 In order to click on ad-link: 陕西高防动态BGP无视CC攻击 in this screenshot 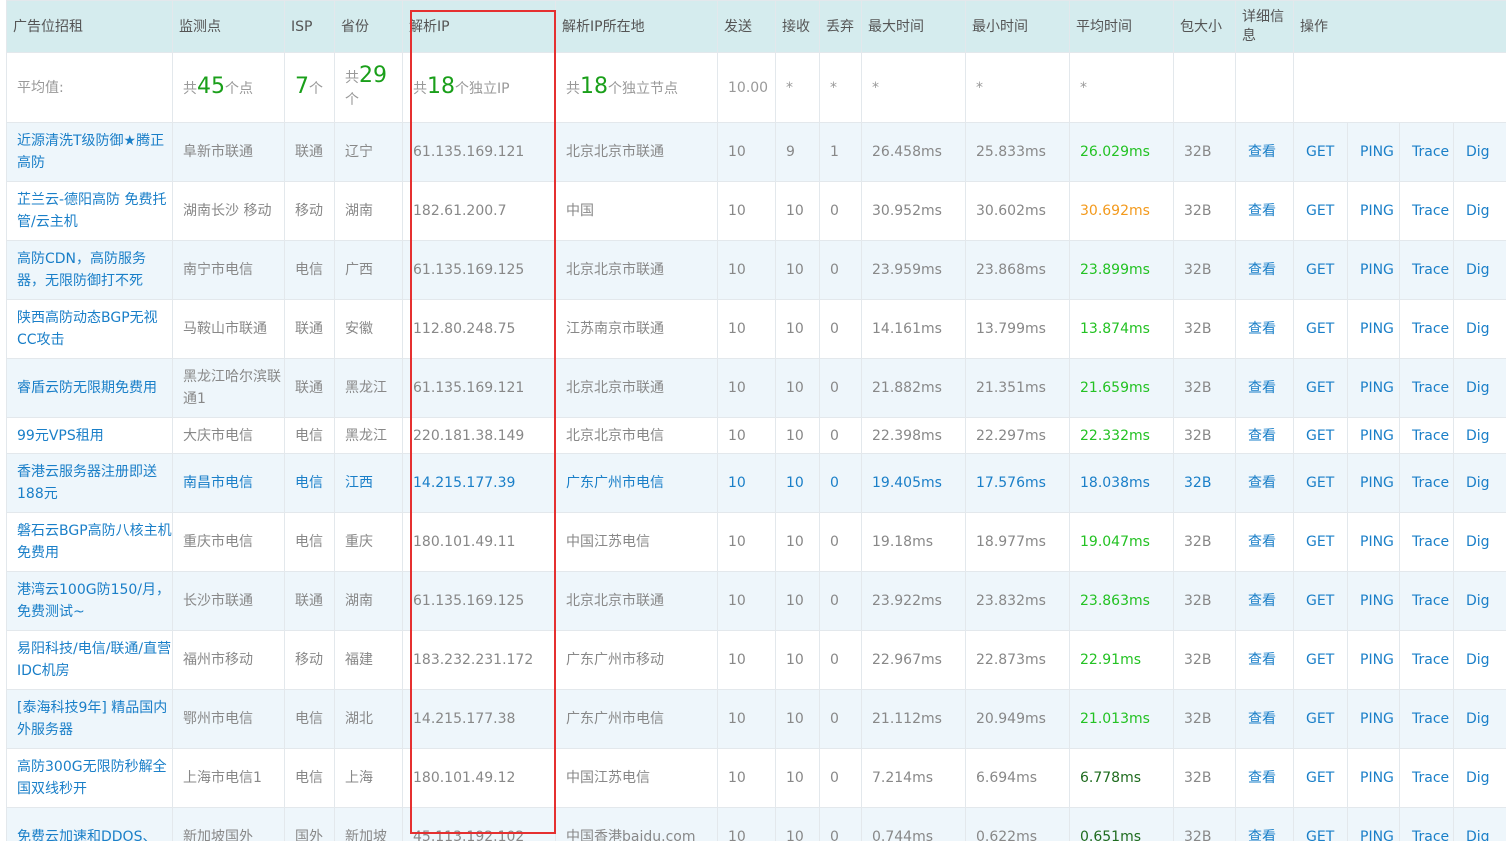, I will do `click(94, 329)`.